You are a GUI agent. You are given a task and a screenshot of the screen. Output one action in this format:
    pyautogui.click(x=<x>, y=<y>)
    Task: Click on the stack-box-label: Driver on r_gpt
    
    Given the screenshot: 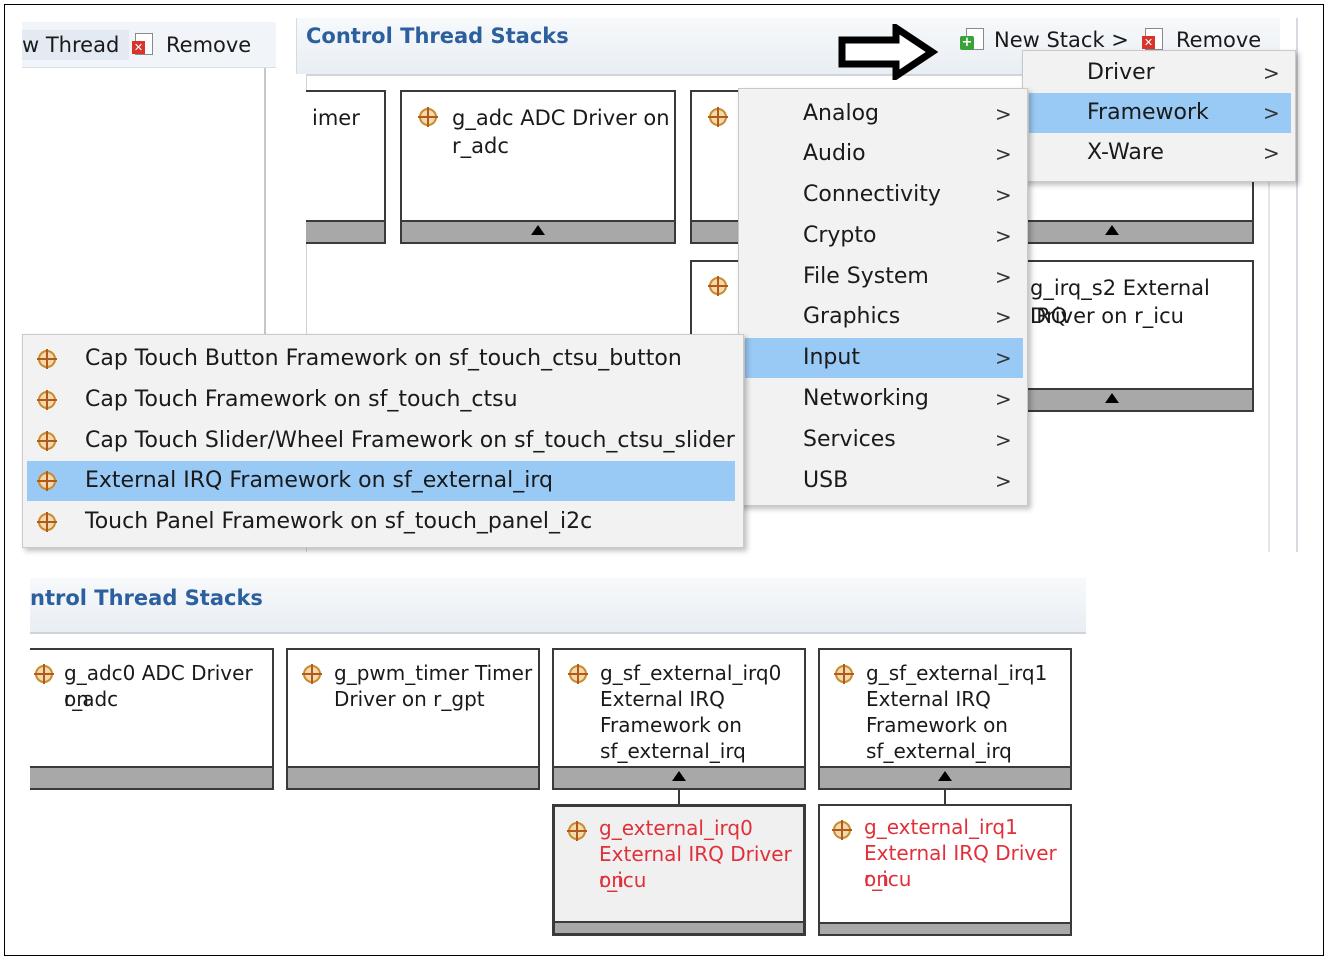 What is the action you would take?
    pyautogui.click(x=409, y=699)
    